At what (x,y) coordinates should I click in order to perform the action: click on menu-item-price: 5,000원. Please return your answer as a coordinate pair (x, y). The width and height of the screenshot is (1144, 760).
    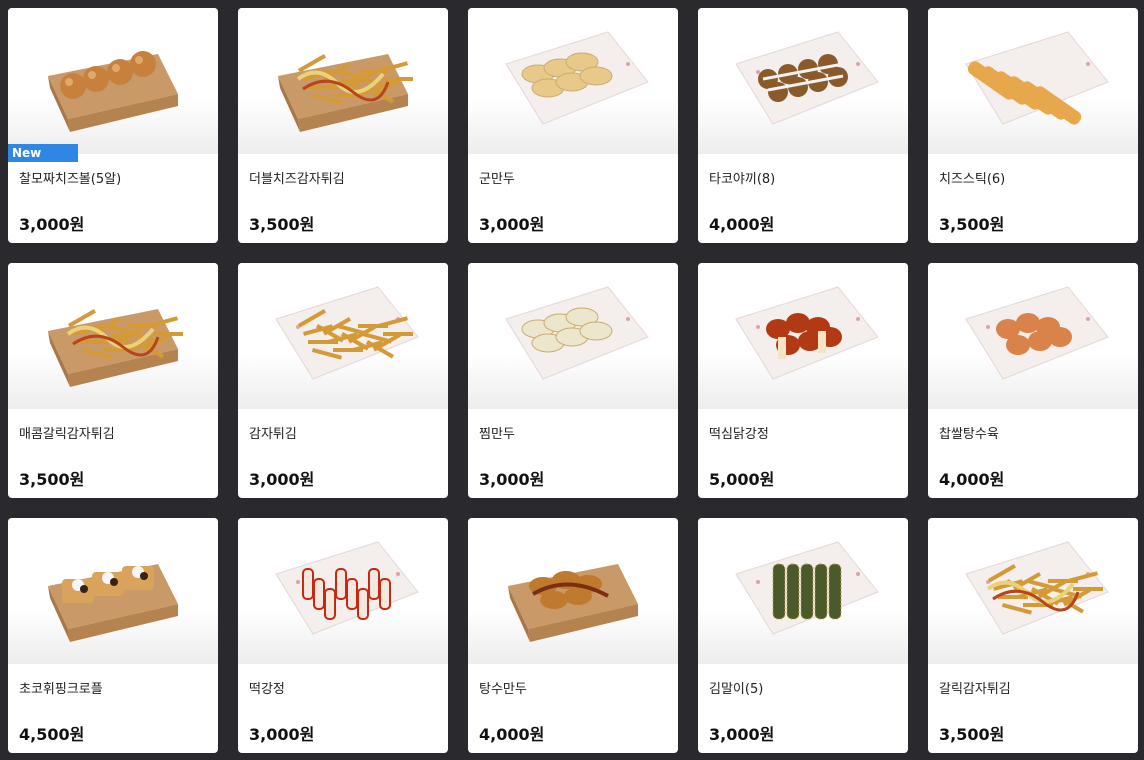
    Looking at the image, I should click on (742, 479).